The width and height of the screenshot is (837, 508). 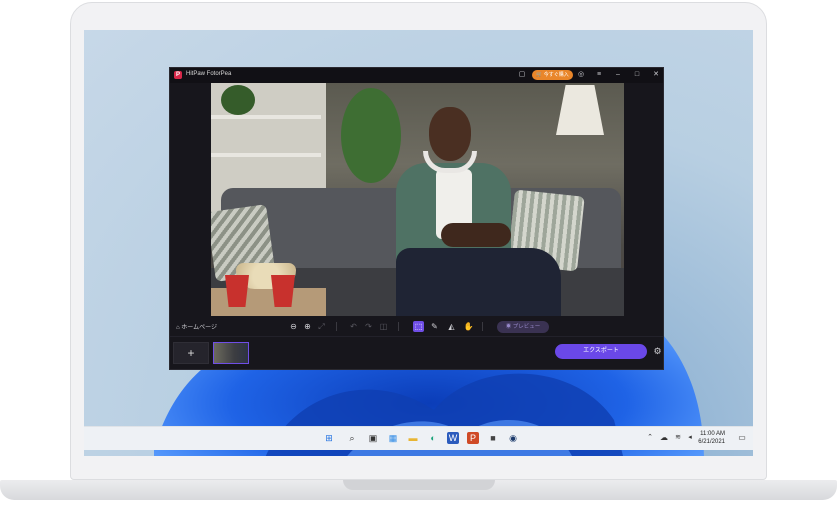 What do you see at coordinates (473, 438) in the screenshot?
I see `powerpoint-icon: P` at bounding box center [473, 438].